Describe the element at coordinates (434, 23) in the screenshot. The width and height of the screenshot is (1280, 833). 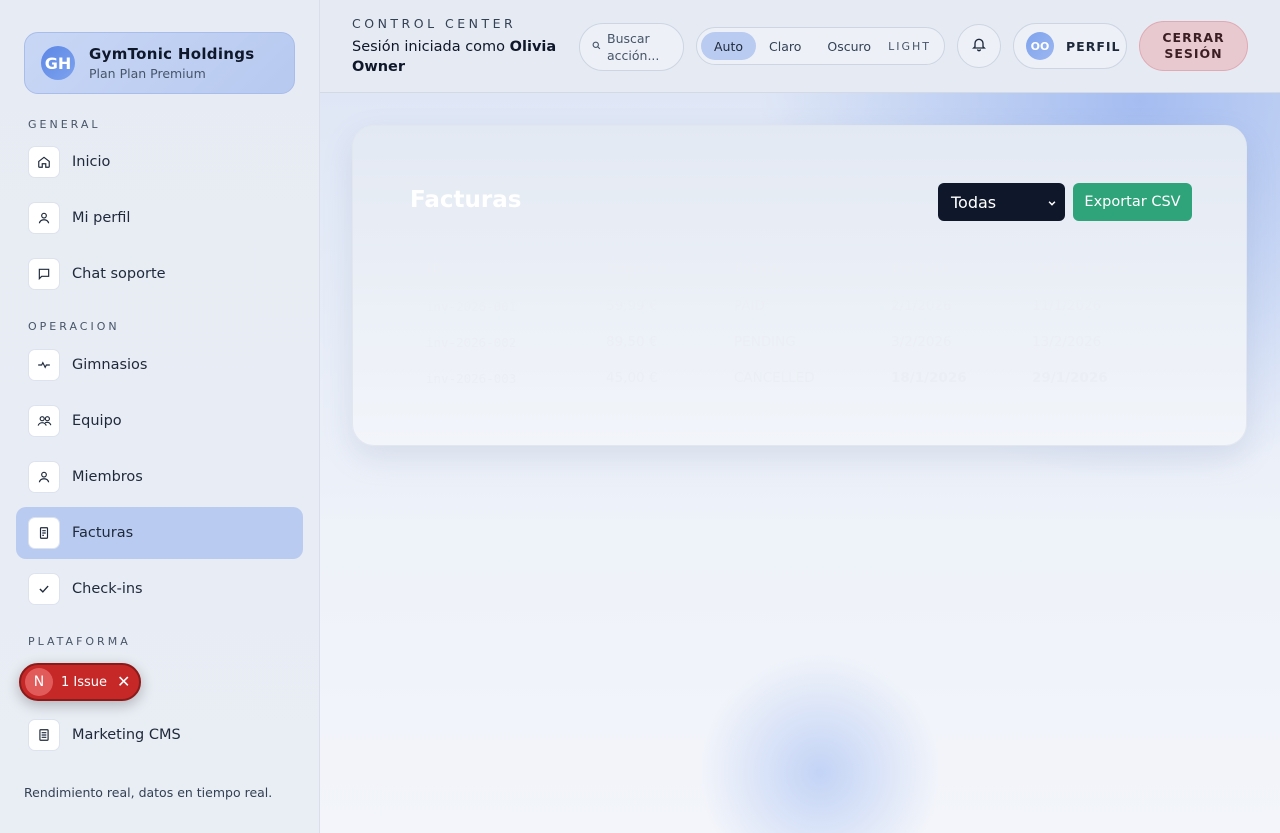
I see `control-center-label: CONTROL CENTER` at that location.